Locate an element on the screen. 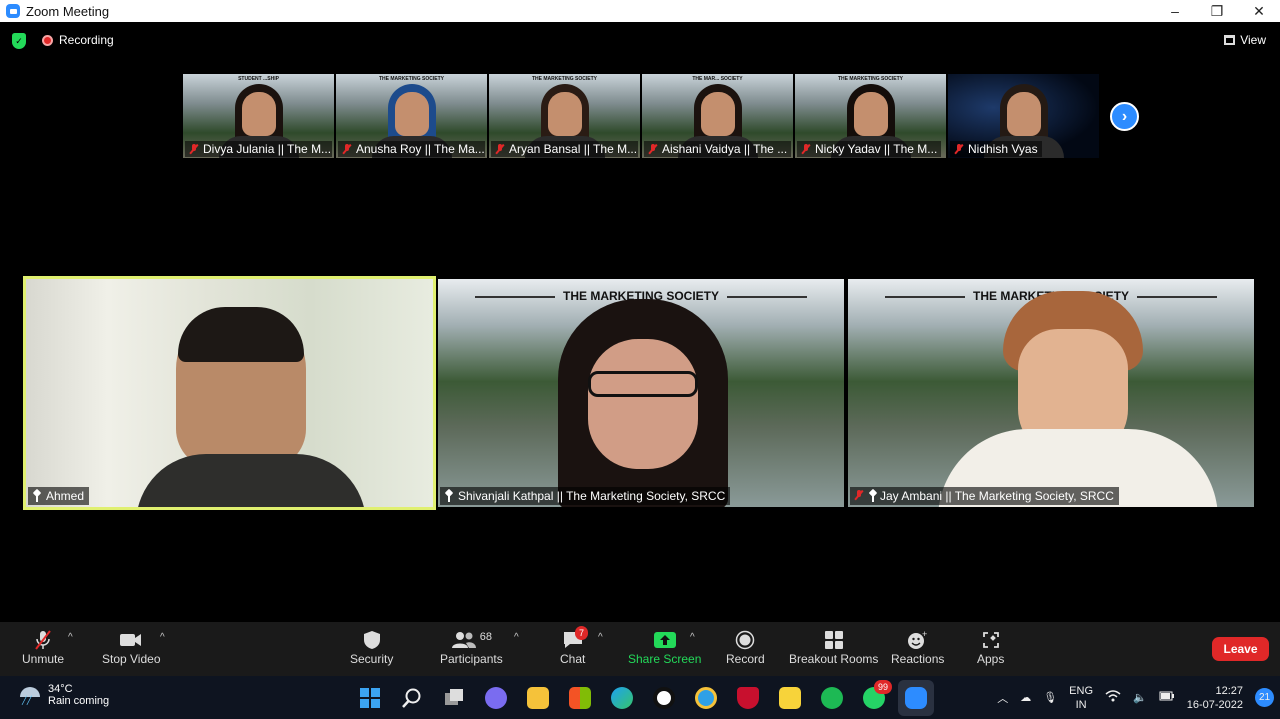 The height and width of the screenshot is (719, 1280). microphone-icon: 🎙 is located at coordinates (1050, 697).